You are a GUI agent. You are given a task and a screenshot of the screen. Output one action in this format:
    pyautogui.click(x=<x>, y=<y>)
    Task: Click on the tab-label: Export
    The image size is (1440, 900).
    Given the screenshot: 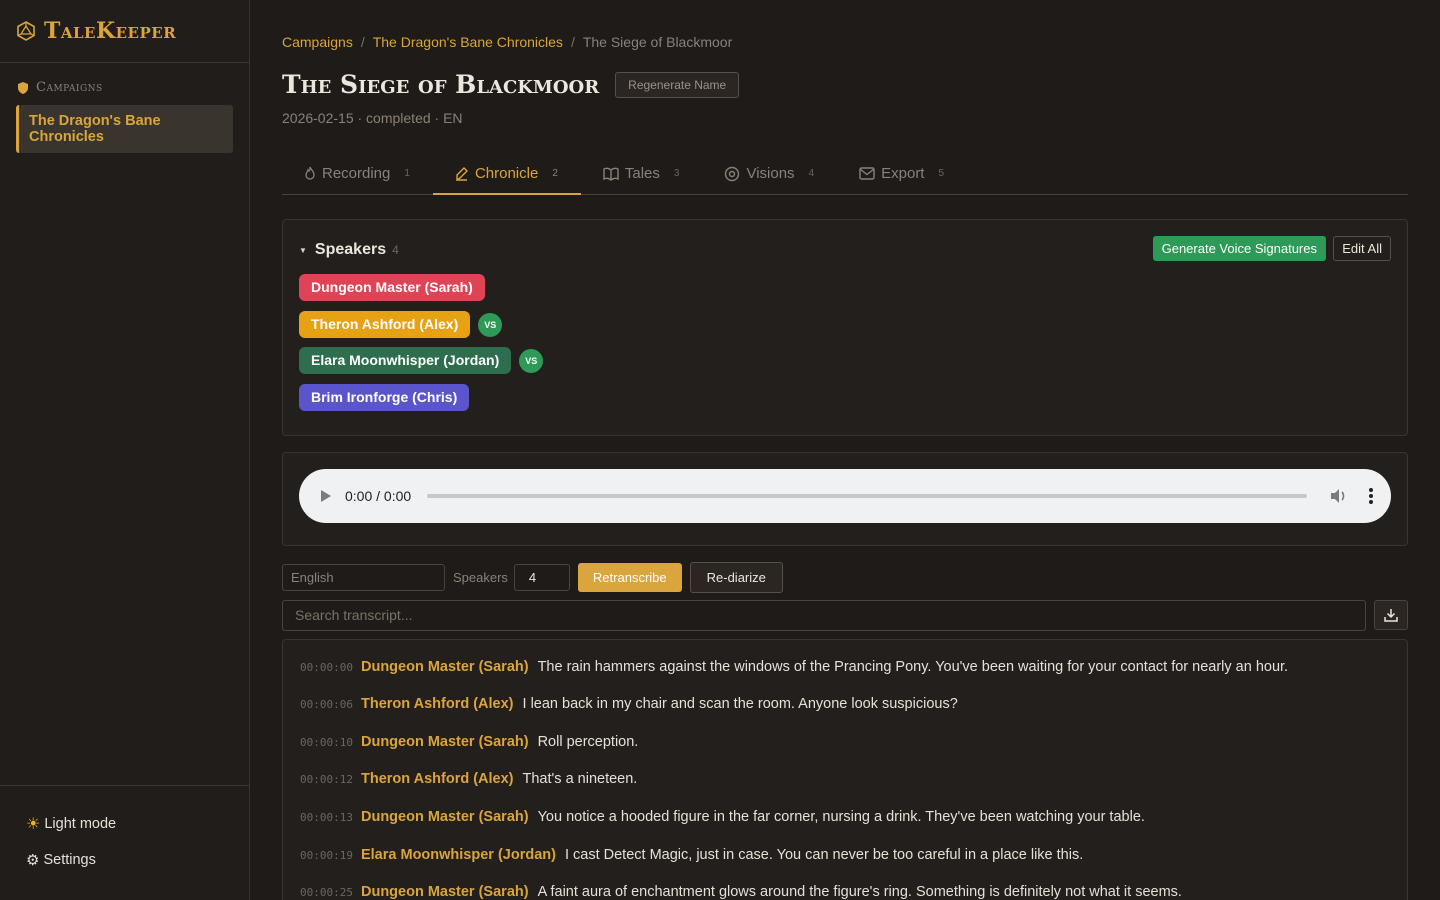 What is the action you would take?
    pyautogui.click(x=903, y=173)
    